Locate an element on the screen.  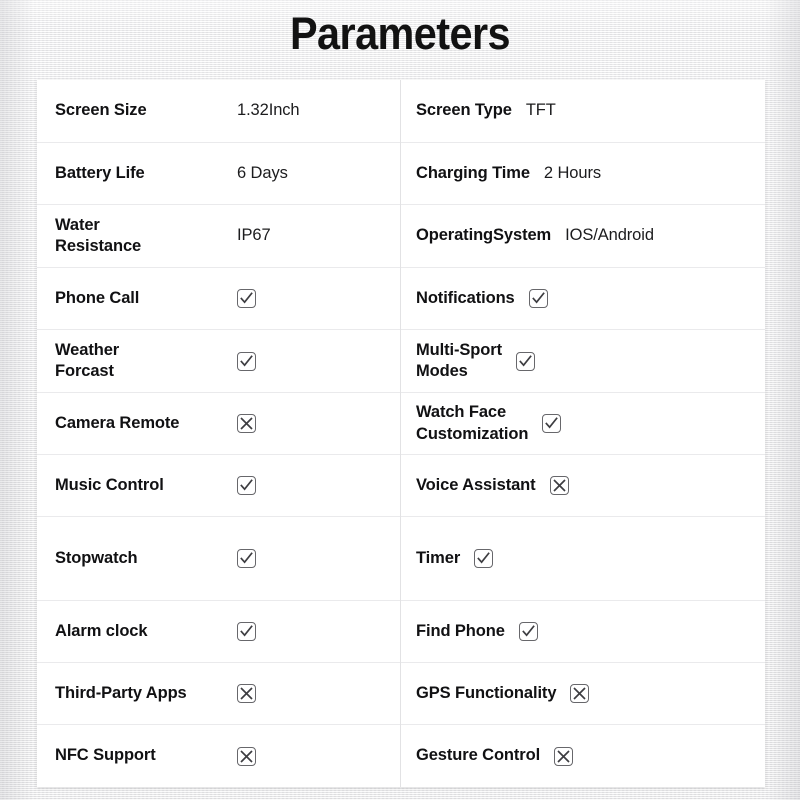
spec-value-gesture-control is located at coordinates (557, 756).